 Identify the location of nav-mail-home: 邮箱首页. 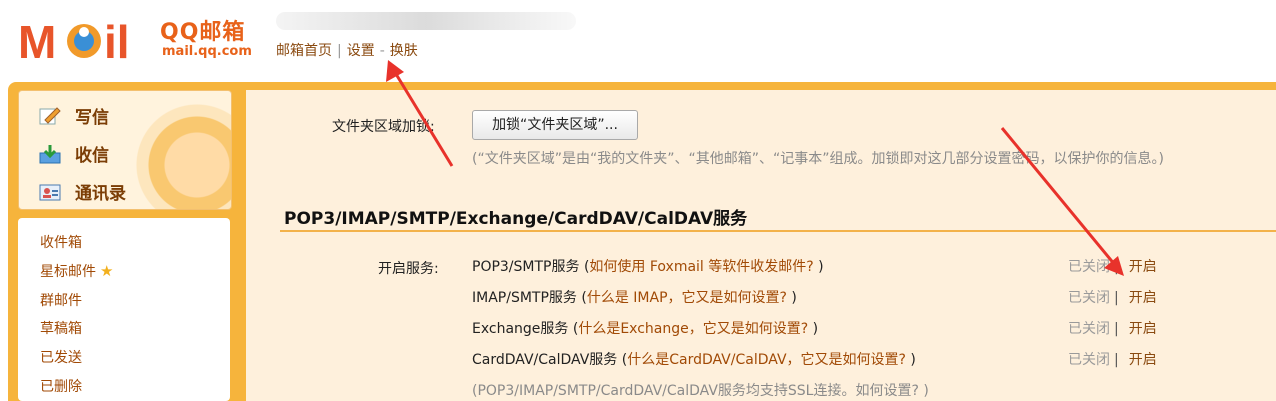
(304, 51).